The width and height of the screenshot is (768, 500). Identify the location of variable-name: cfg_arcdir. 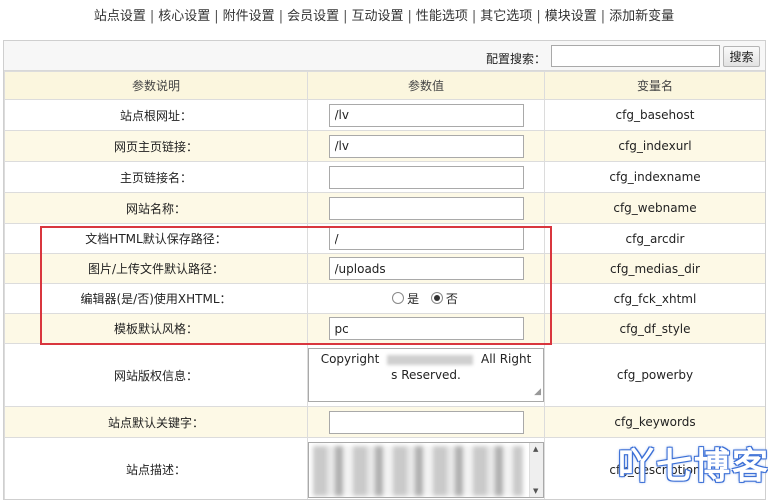
(654, 238).